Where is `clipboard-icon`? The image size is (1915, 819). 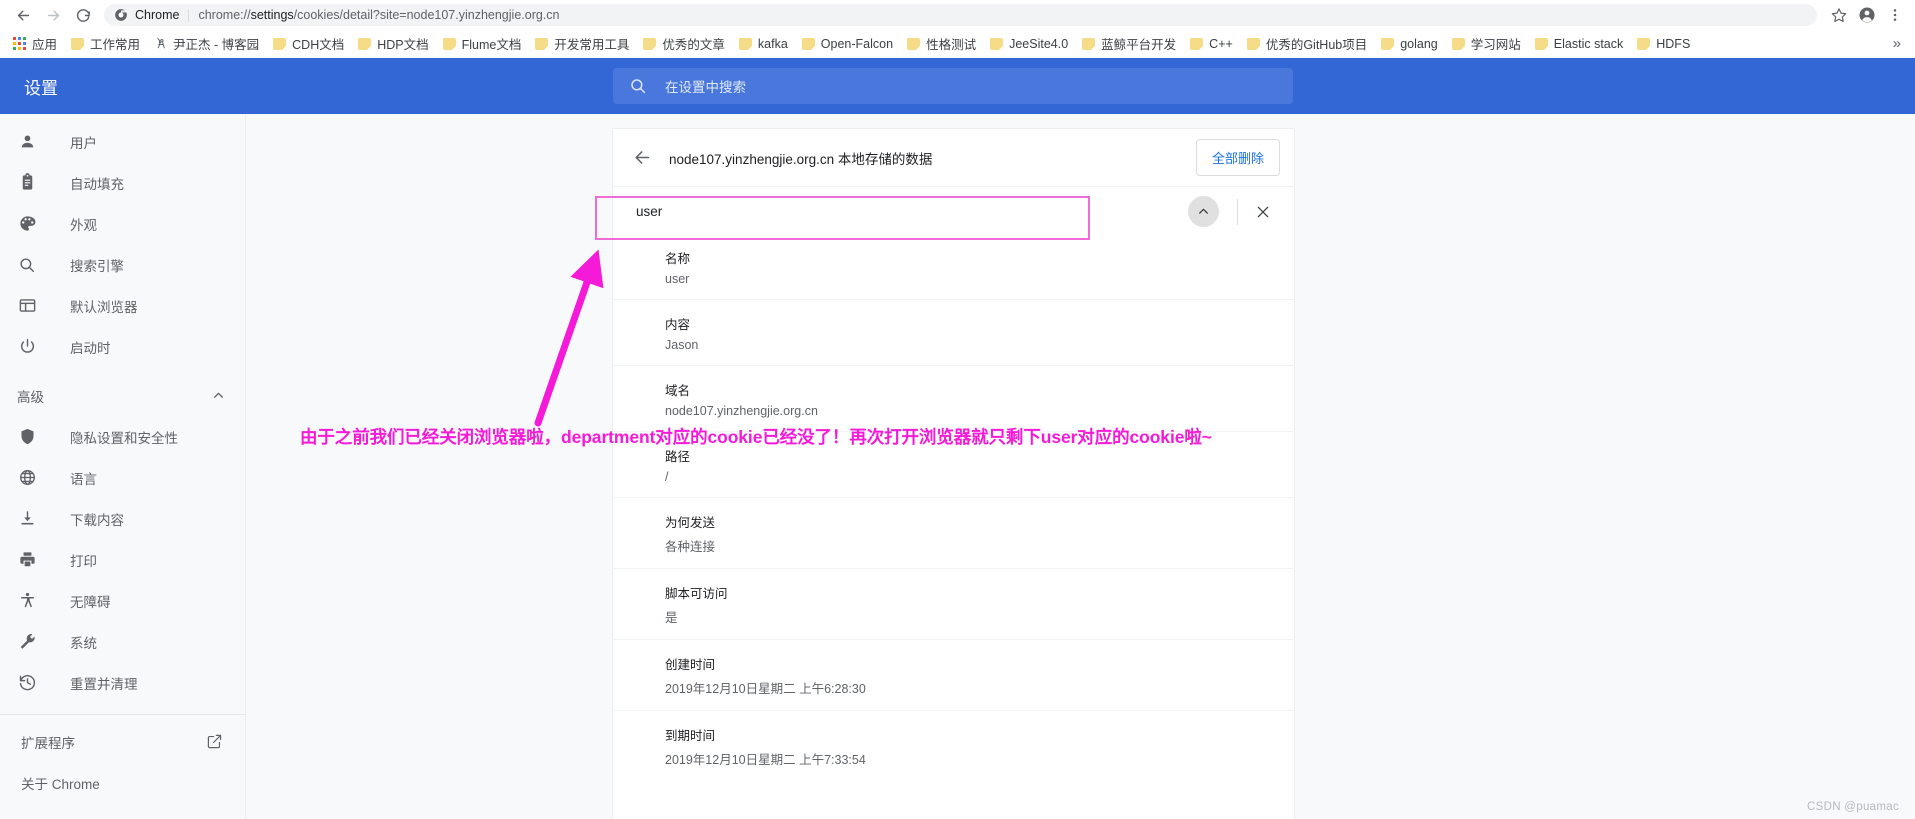
clipboard-icon is located at coordinates (27, 183).